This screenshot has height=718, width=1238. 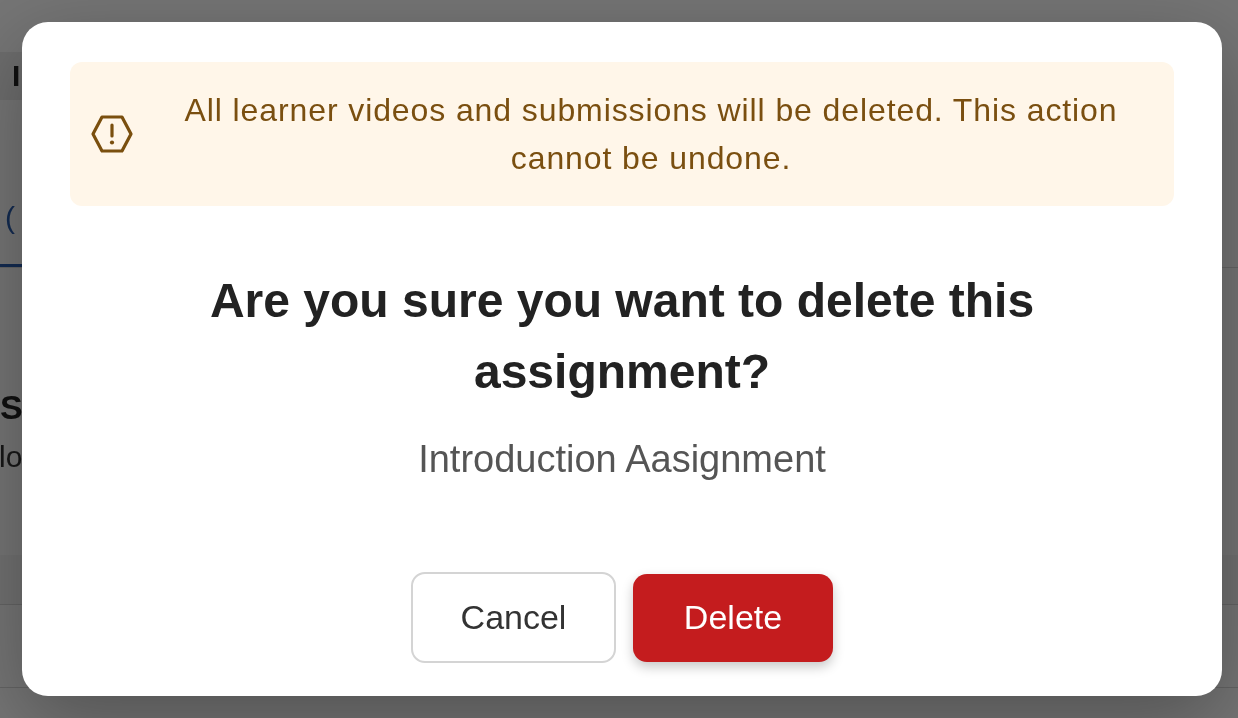 I want to click on cancel-button: Cancel, so click(x=513, y=617).